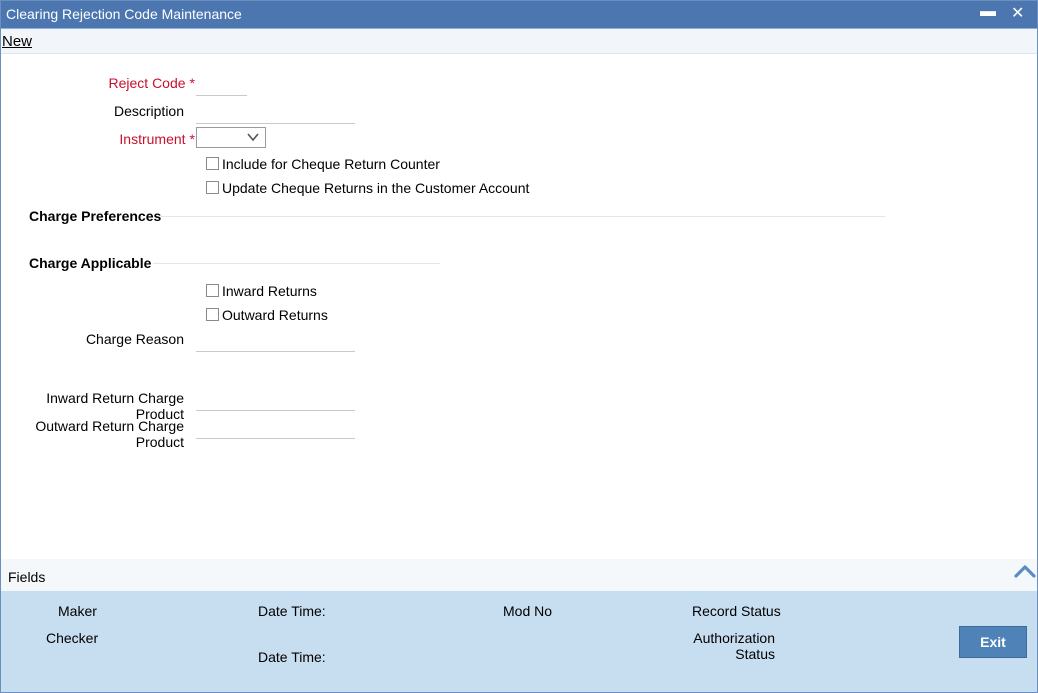 The height and width of the screenshot is (693, 1038). I want to click on chevron-down-icon, so click(253, 137).